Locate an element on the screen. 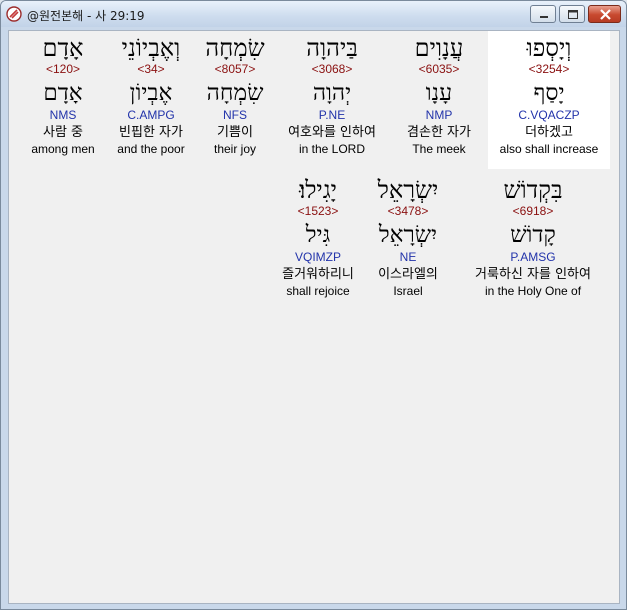 The width and height of the screenshot is (627, 610). hebrew-lemma: יְהוָה is located at coordinates (332, 93).